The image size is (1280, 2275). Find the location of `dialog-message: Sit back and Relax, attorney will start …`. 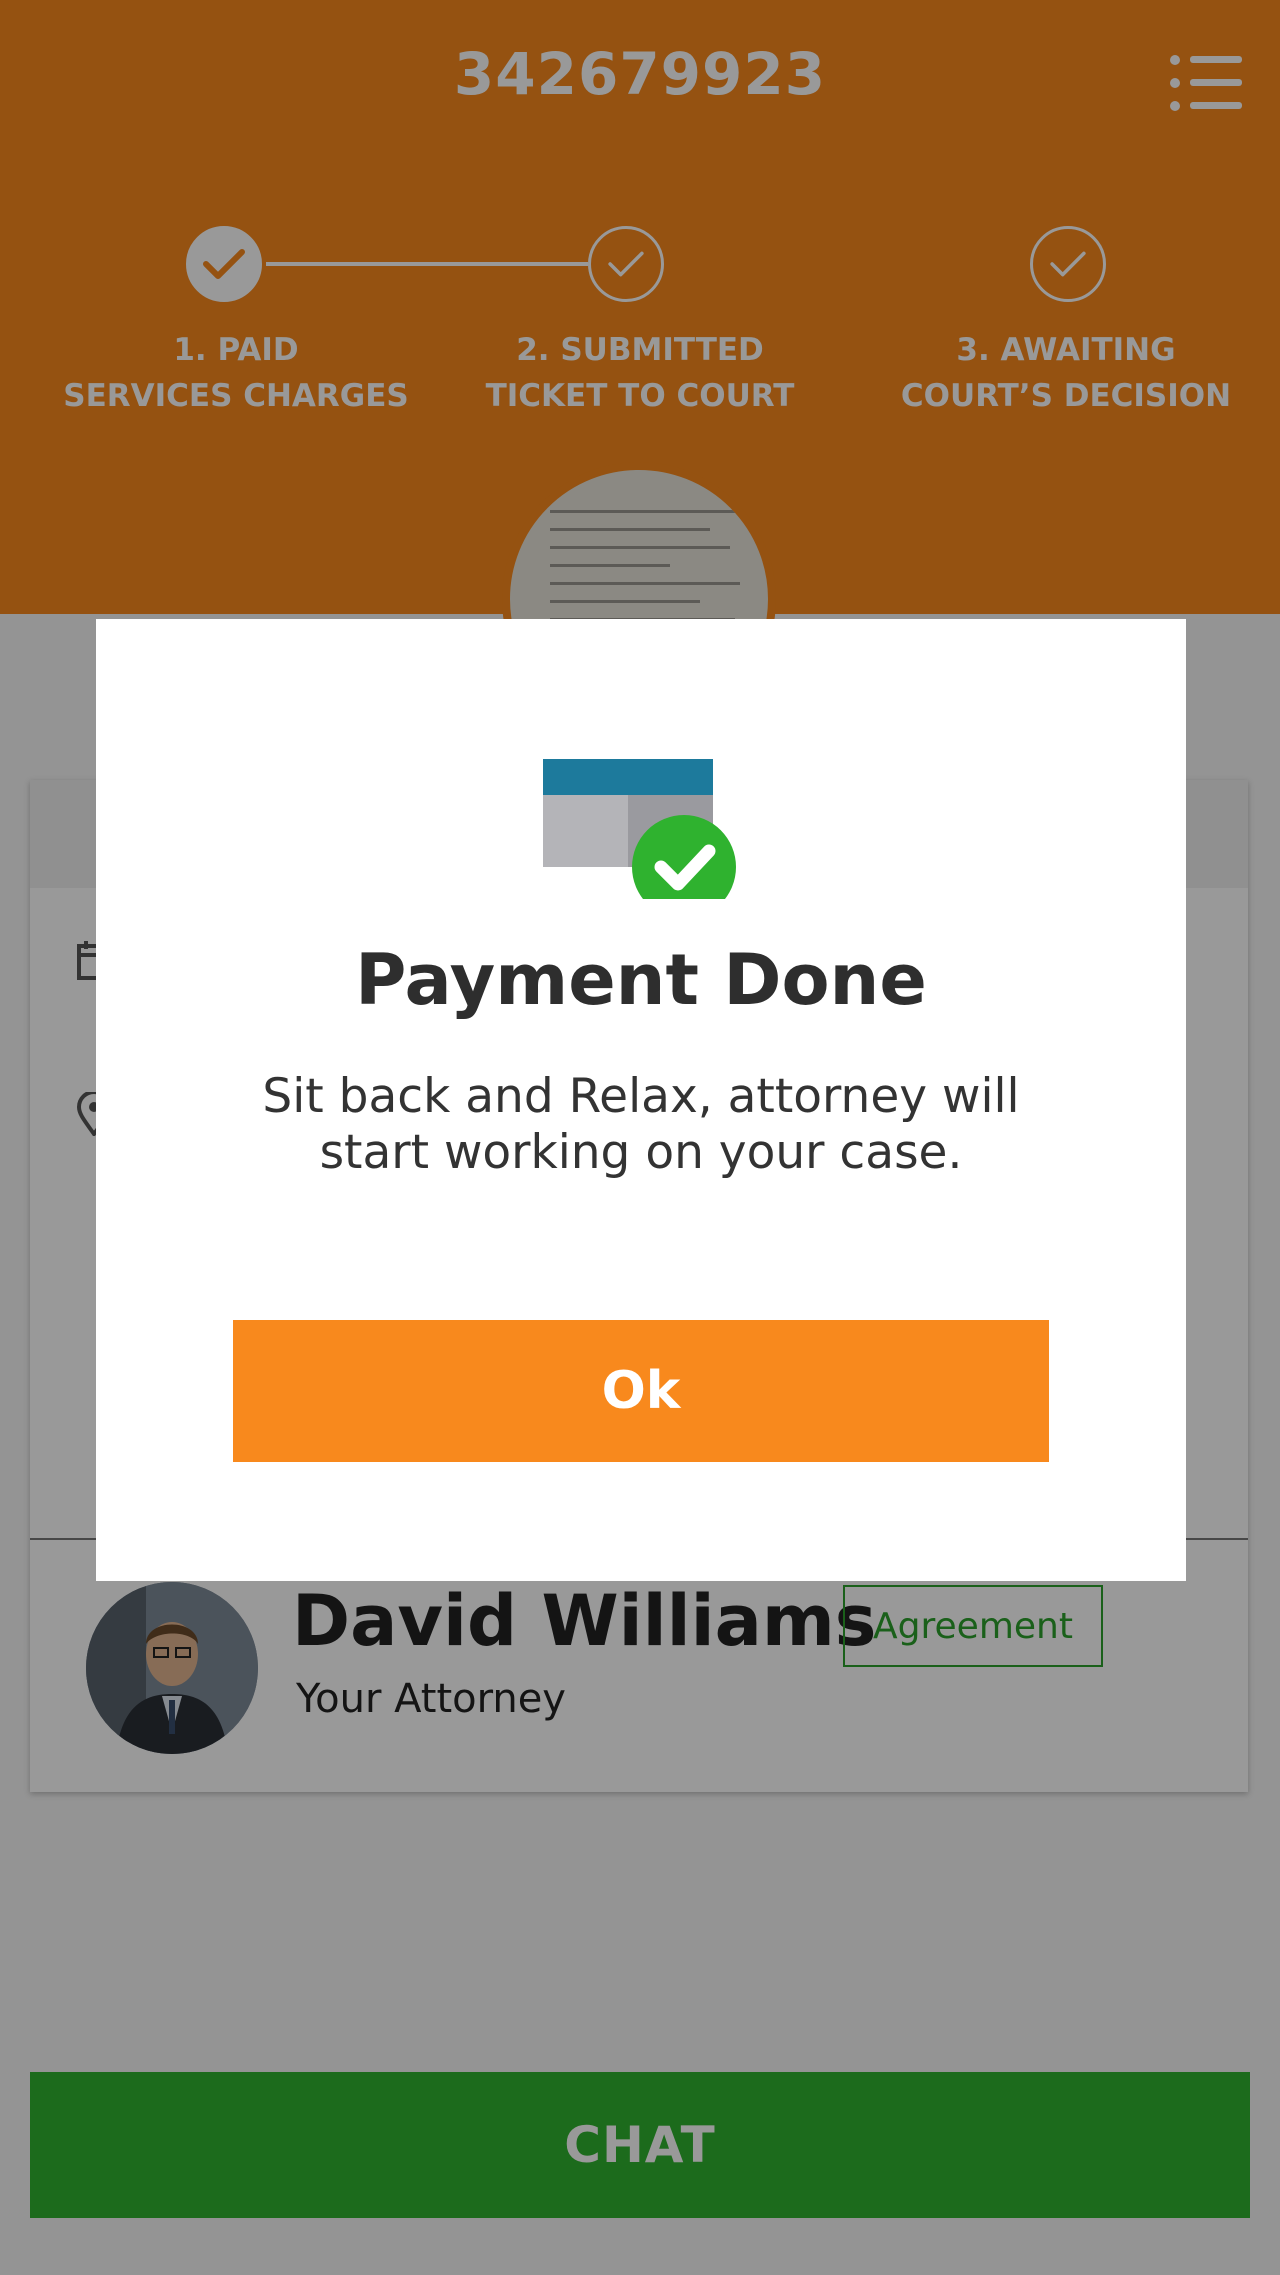

dialog-message: Sit back and Relax, attorney will start … is located at coordinates (641, 1124).